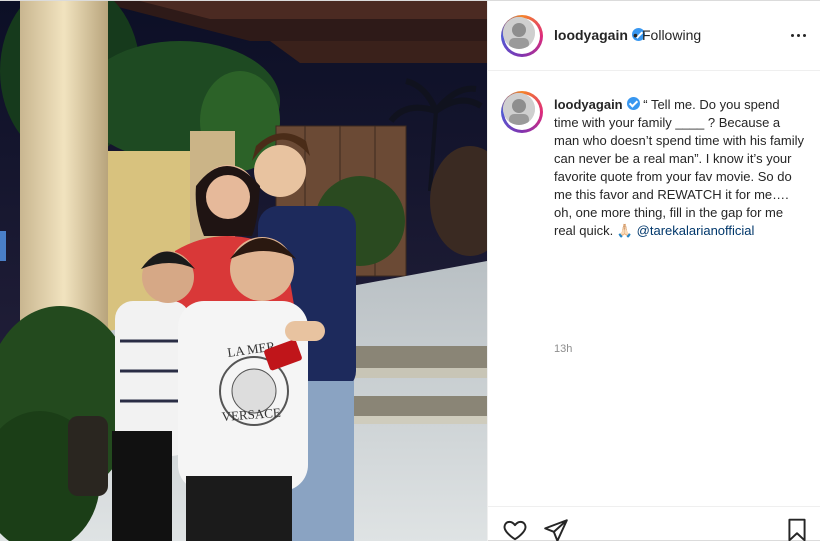  I want to click on post-author-username: loodyagain, so click(599, 35).